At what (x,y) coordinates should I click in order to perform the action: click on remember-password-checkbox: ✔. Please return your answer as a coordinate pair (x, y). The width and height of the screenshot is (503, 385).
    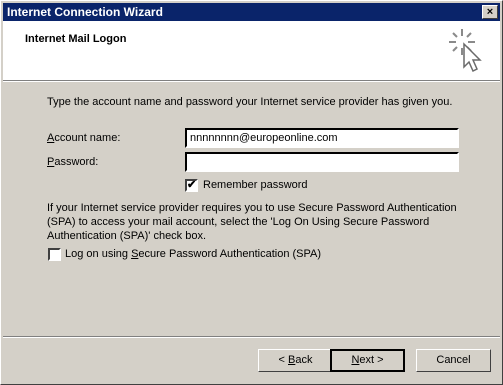
    Looking at the image, I should click on (191, 185).